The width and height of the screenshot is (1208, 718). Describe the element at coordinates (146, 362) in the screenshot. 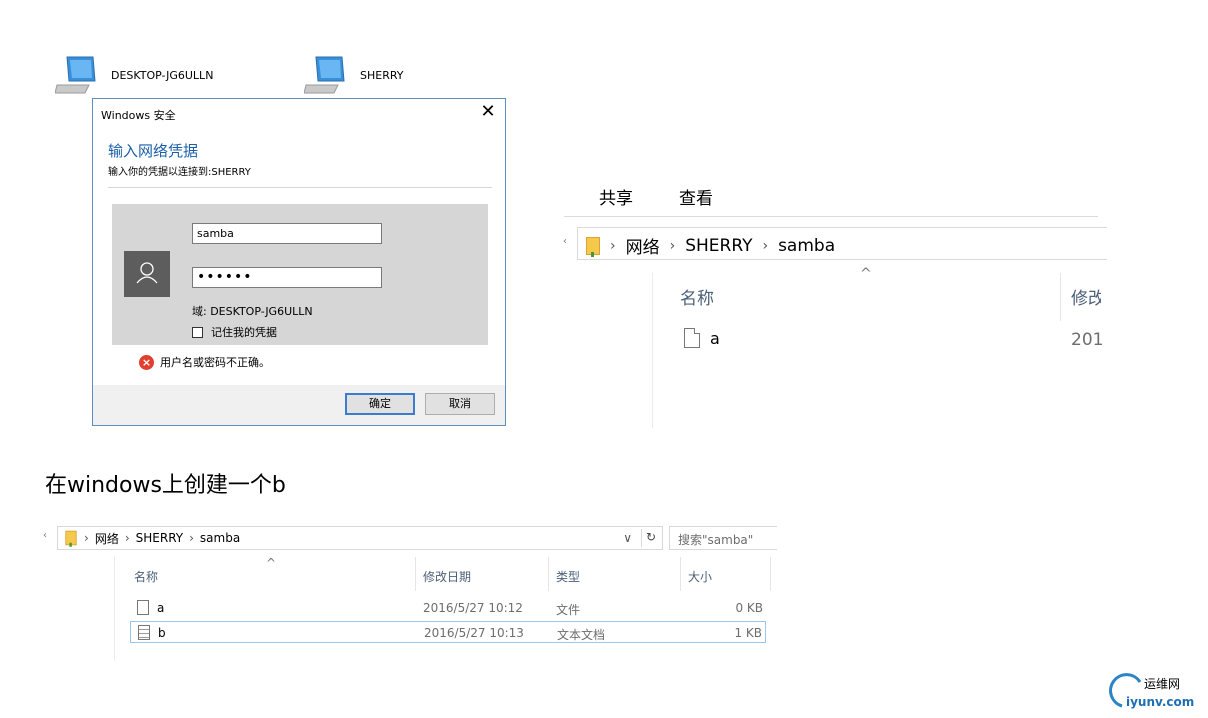

I see `error-icon: ×` at that location.